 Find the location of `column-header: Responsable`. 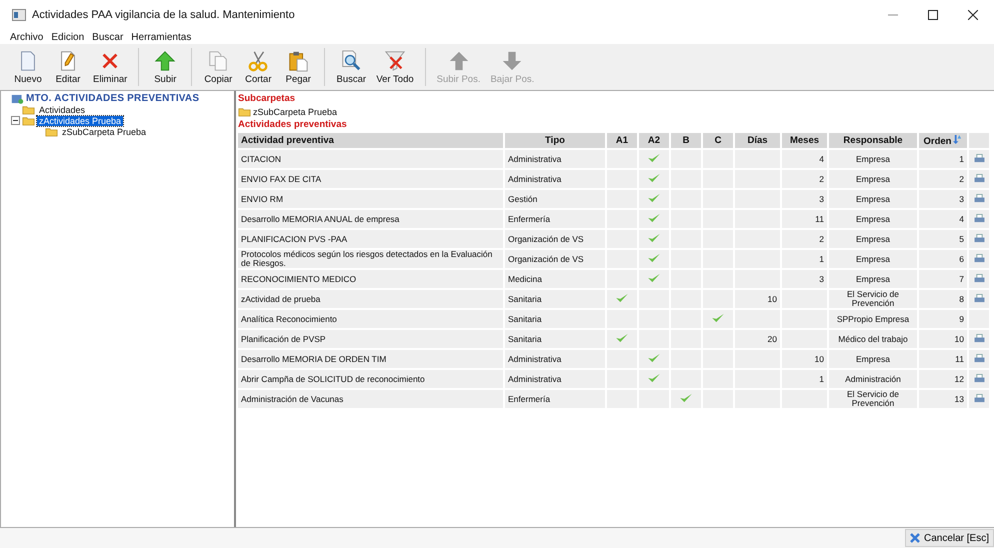

column-header: Responsable is located at coordinates (873, 140).